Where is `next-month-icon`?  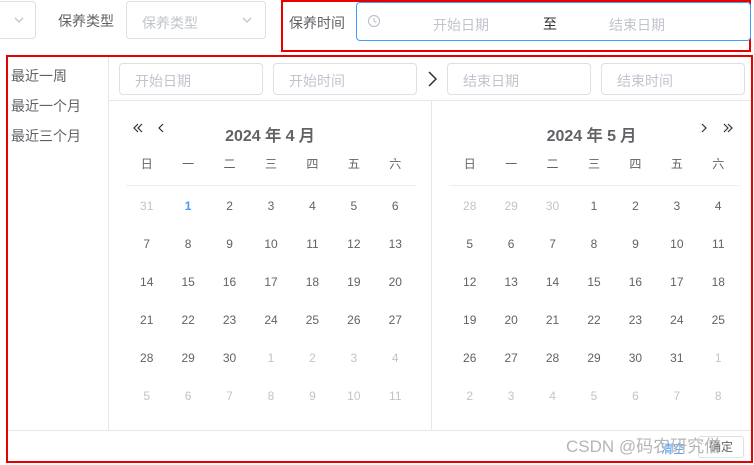 next-month-icon is located at coordinates (704, 128).